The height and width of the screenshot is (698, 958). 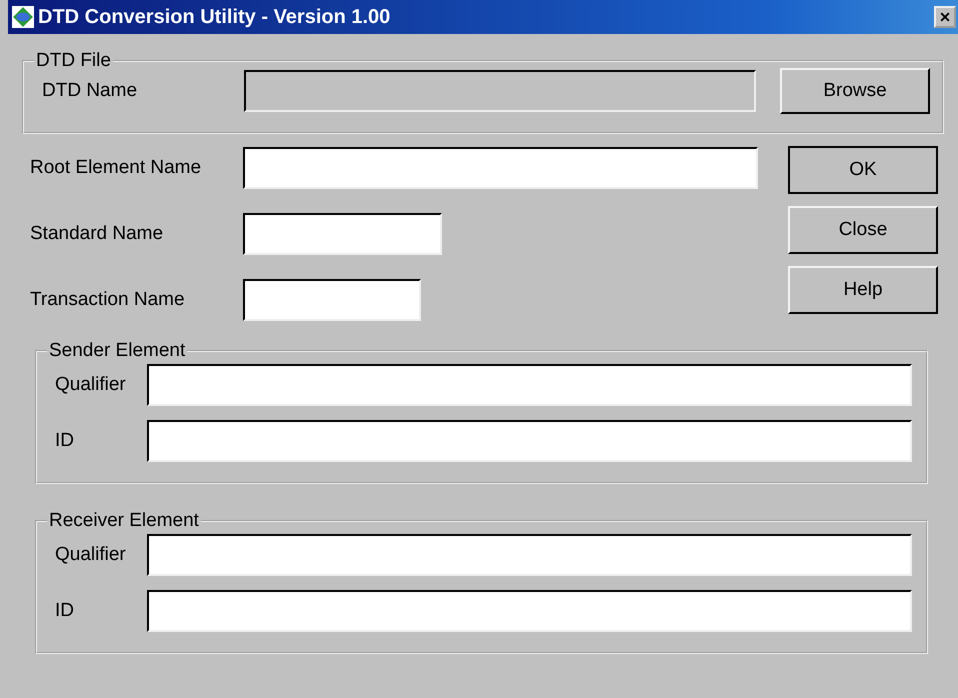 I want to click on field-label: Transaction Name, so click(x=108, y=300).